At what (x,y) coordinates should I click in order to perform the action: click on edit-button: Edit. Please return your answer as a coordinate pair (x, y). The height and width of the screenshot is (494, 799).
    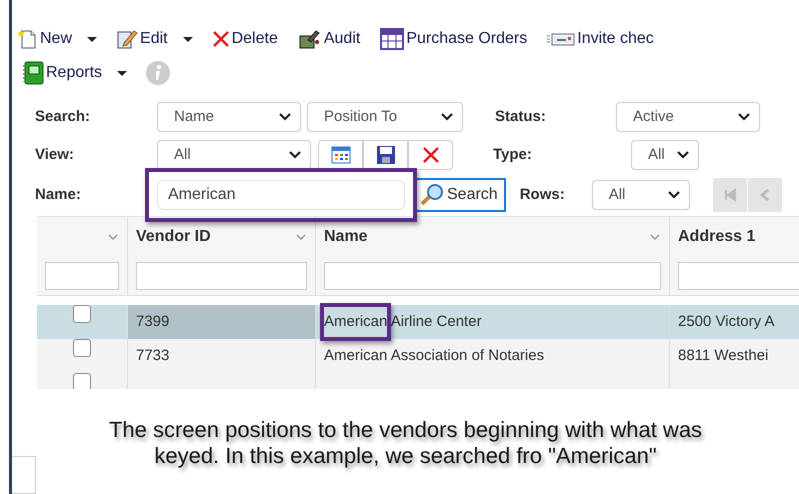
    Looking at the image, I should click on (142, 39).